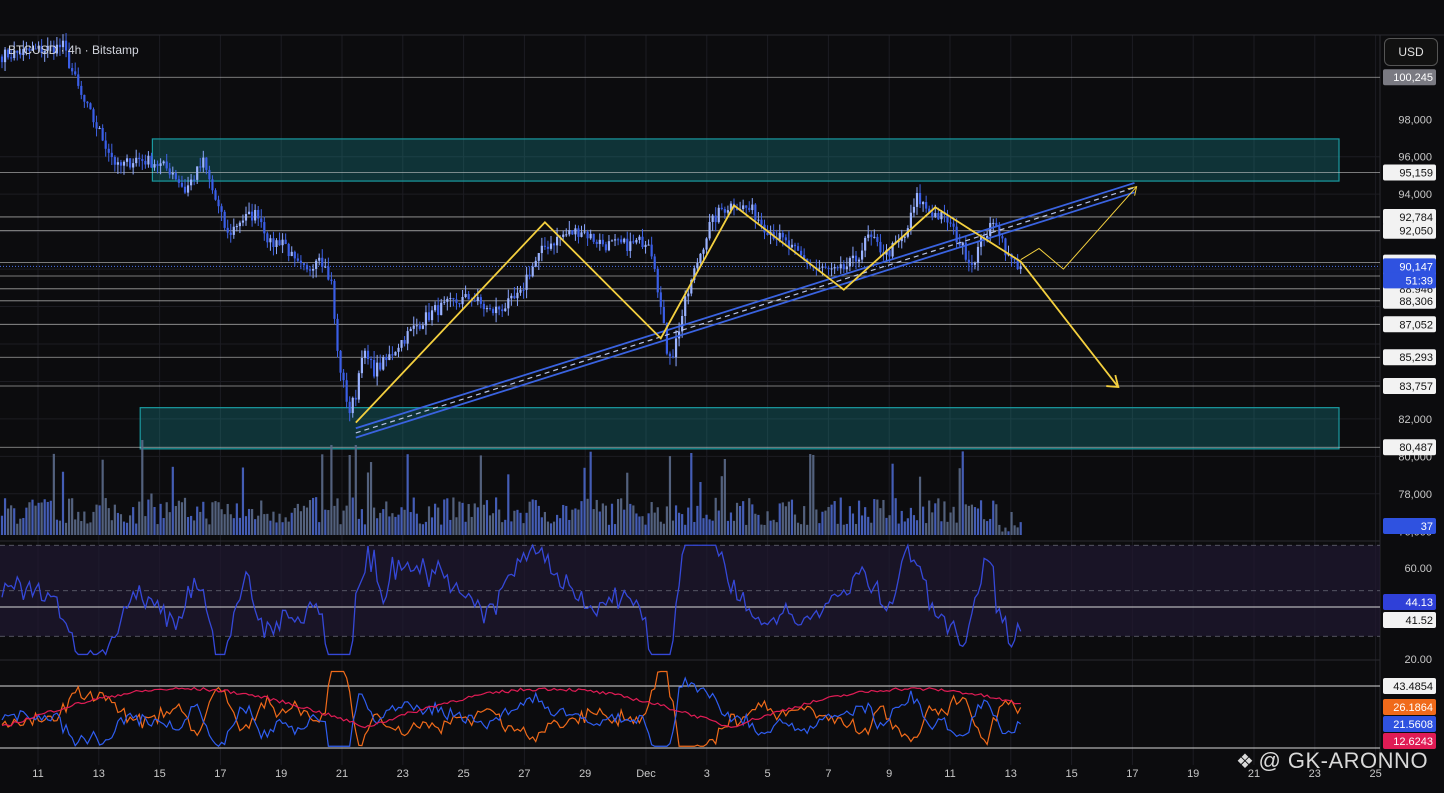 The image size is (1444, 793). What do you see at coordinates (828, 774) in the screenshot?
I see `x-tick-label: 7` at bounding box center [828, 774].